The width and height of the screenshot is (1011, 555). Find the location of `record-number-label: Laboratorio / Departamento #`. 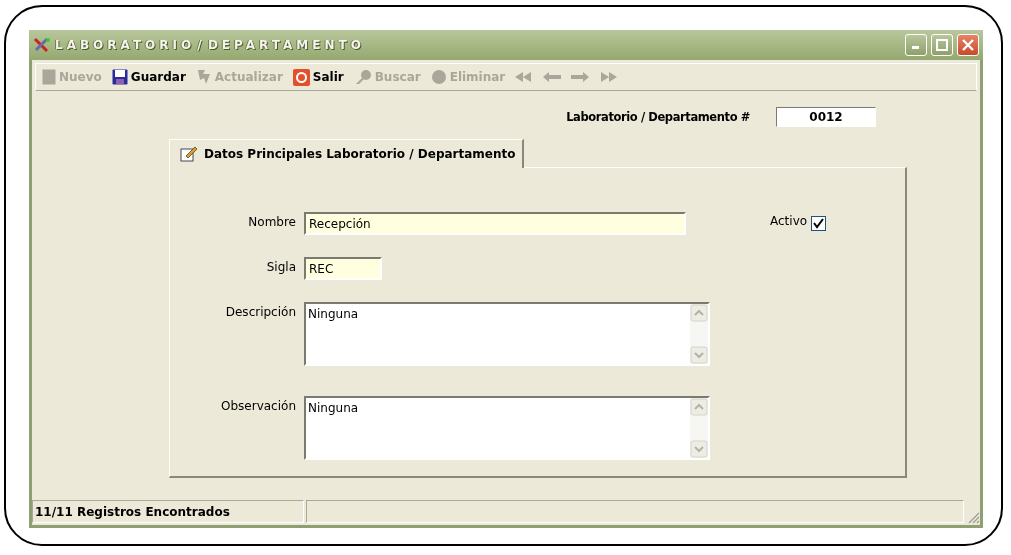

record-number-label: Laboratorio / Departamento # is located at coordinates (658, 117).